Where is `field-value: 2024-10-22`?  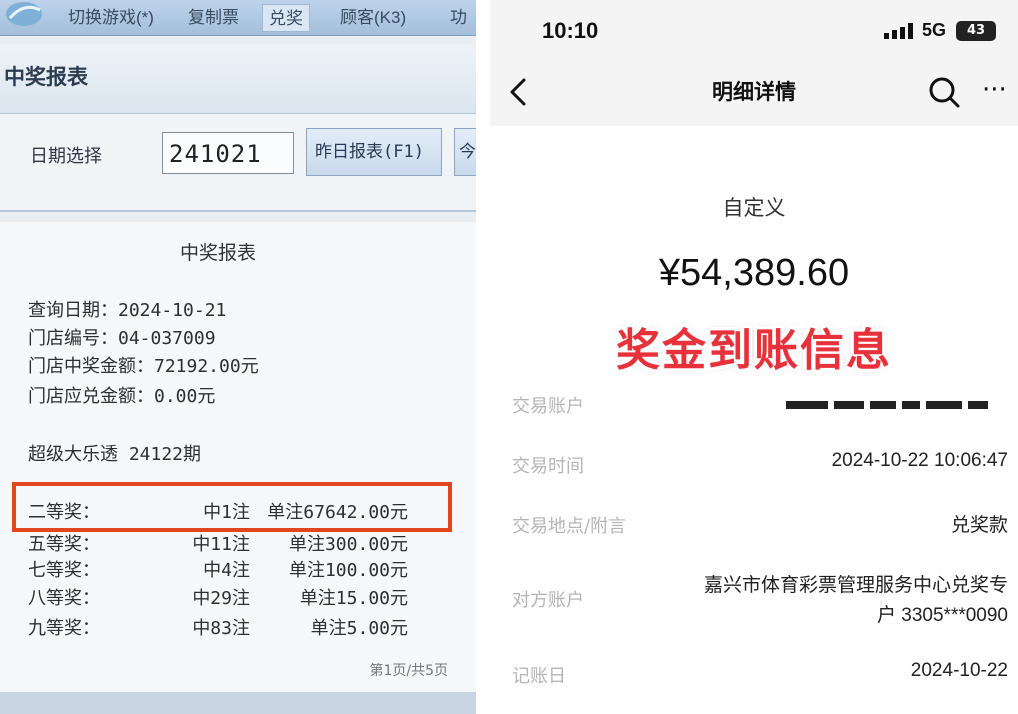
field-value: 2024-10-22 is located at coordinates (959, 670).